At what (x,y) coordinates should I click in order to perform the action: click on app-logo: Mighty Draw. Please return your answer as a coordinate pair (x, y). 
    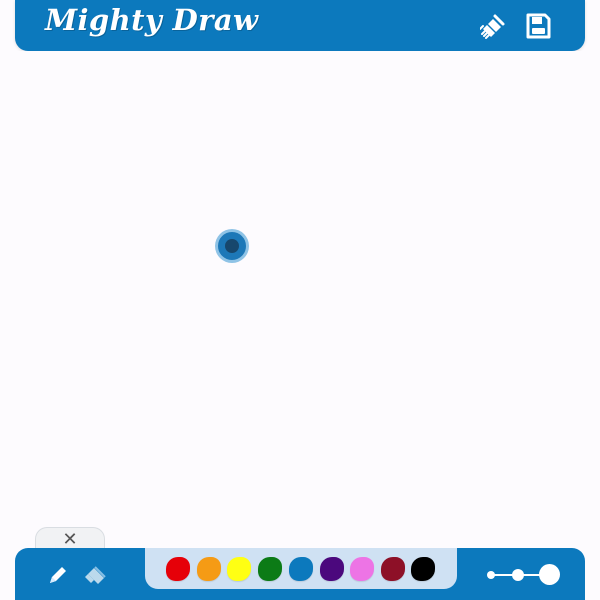
    Looking at the image, I should click on (152, 20).